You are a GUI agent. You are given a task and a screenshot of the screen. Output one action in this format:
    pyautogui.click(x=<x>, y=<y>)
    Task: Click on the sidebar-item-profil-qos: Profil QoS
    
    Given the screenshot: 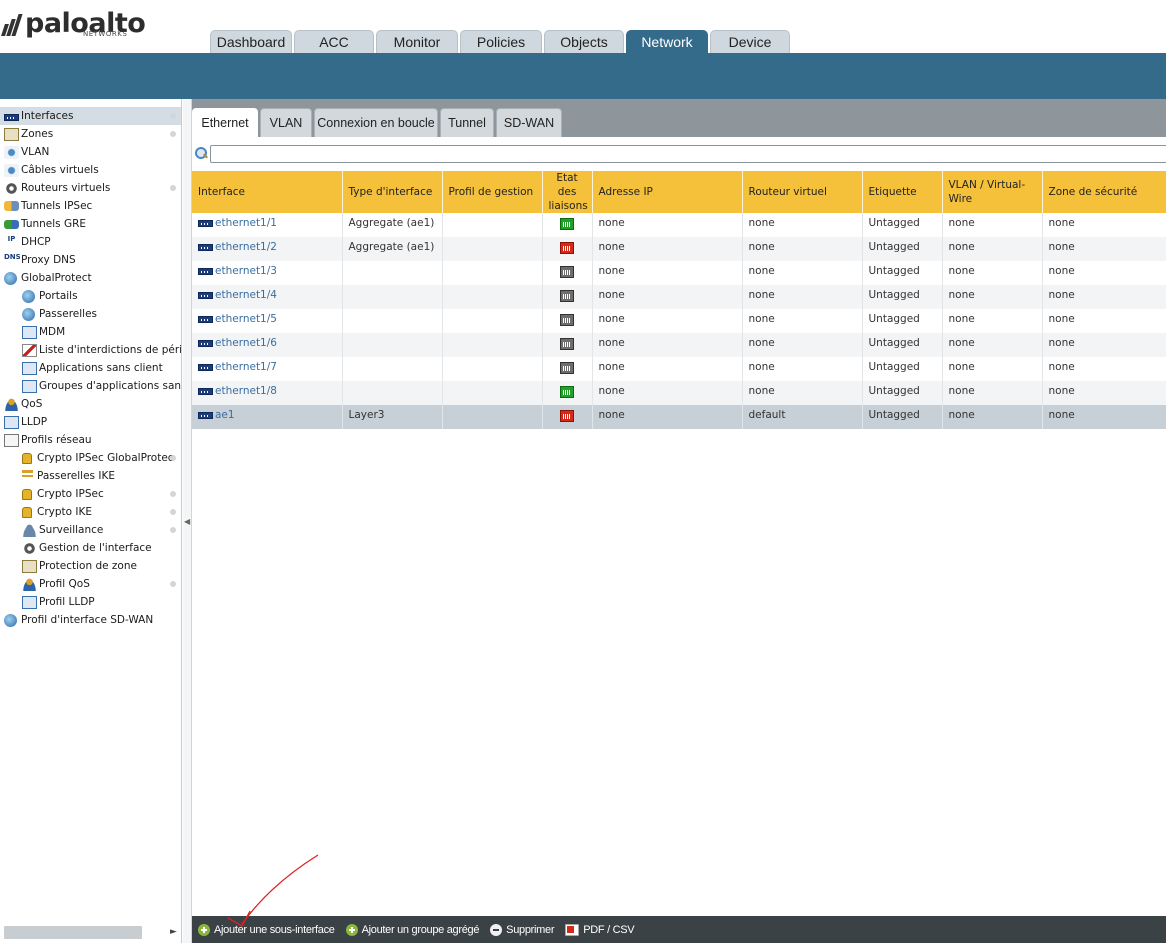 What is the action you would take?
    pyautogui.click(x=90, y=584)
    